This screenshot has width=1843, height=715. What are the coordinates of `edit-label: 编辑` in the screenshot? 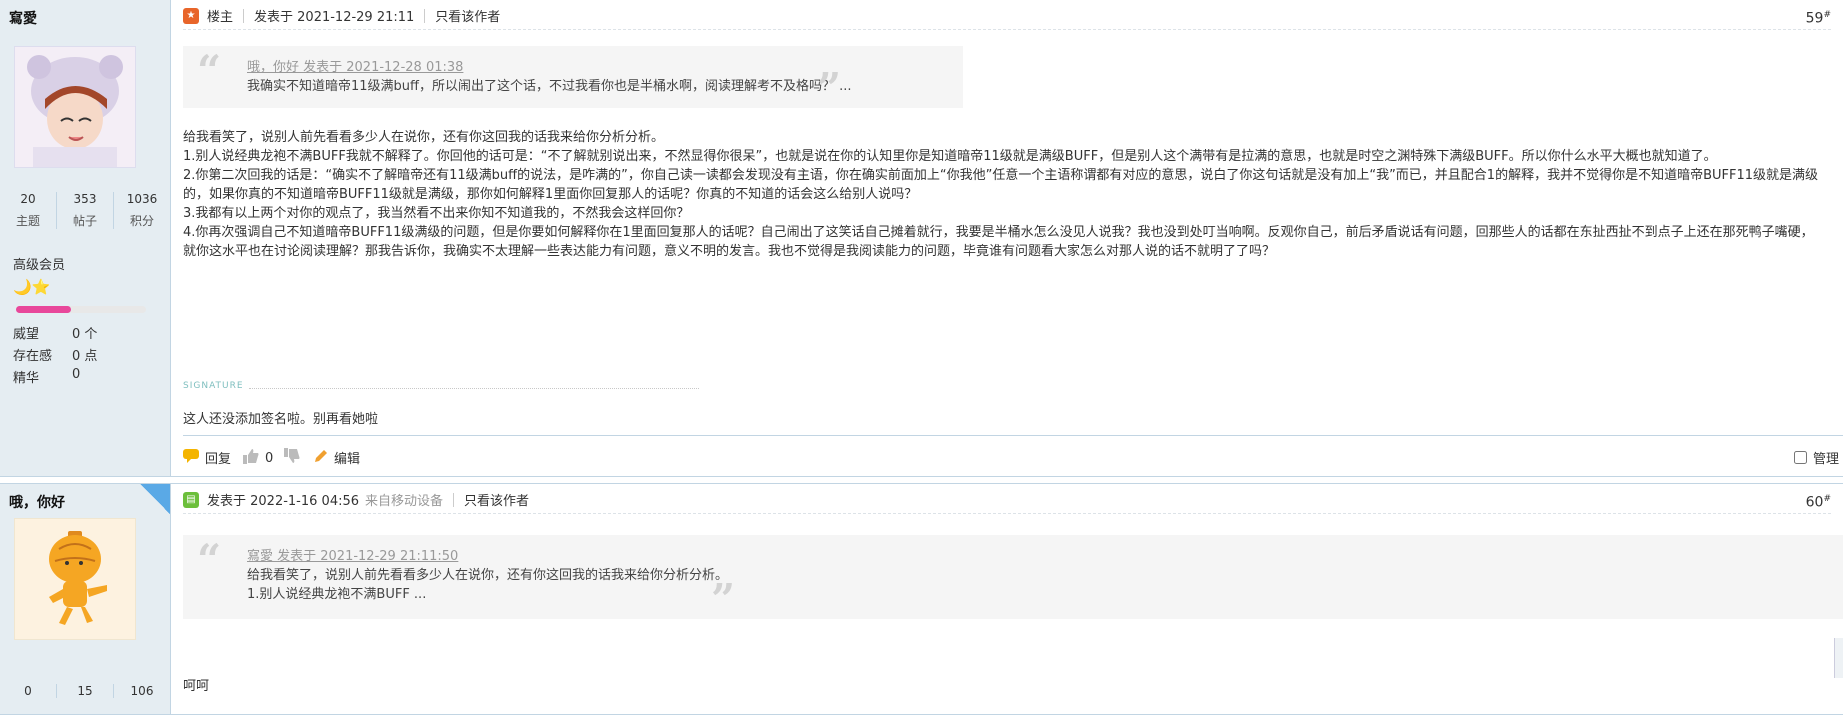 It's located at (347, 459).